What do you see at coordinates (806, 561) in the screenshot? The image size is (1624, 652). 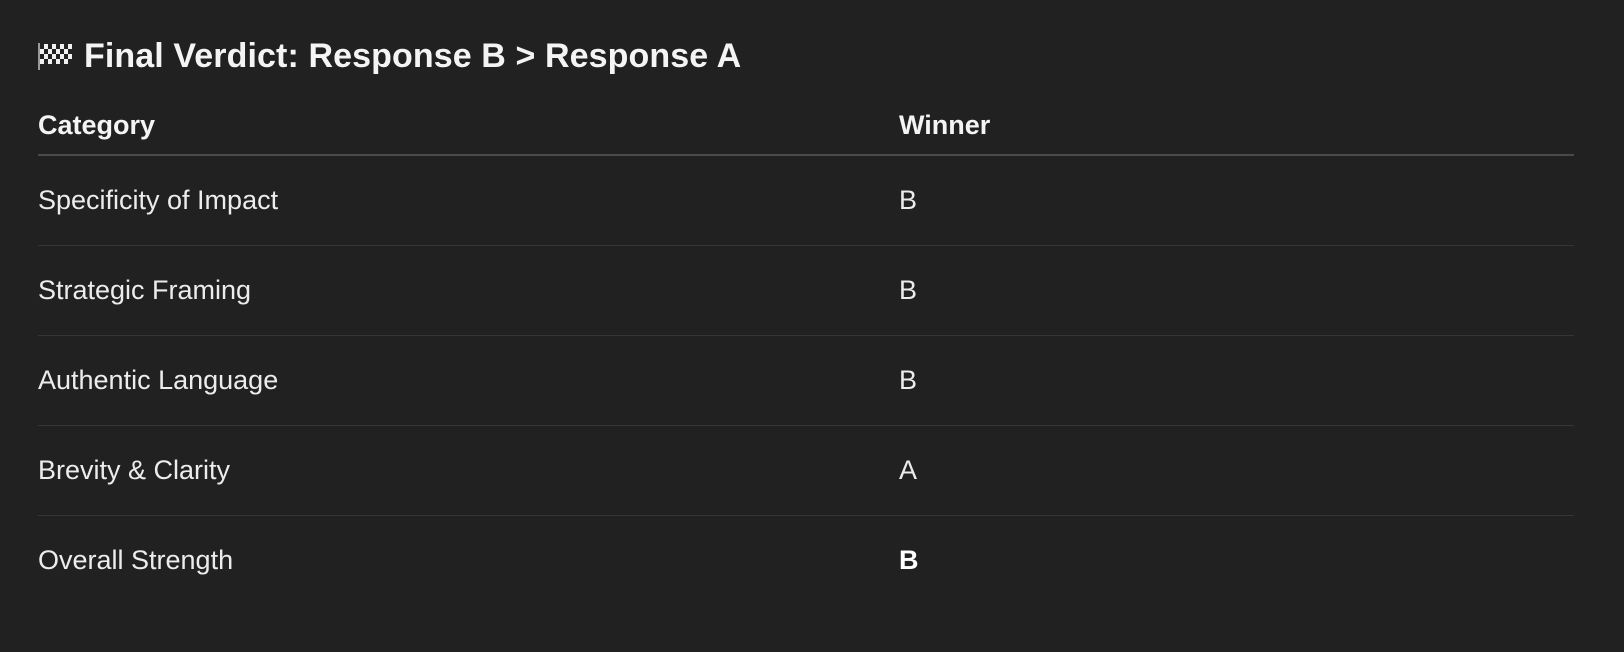 I see `table-row-overall: Overall Strength B` at bounding box center [806, 561].